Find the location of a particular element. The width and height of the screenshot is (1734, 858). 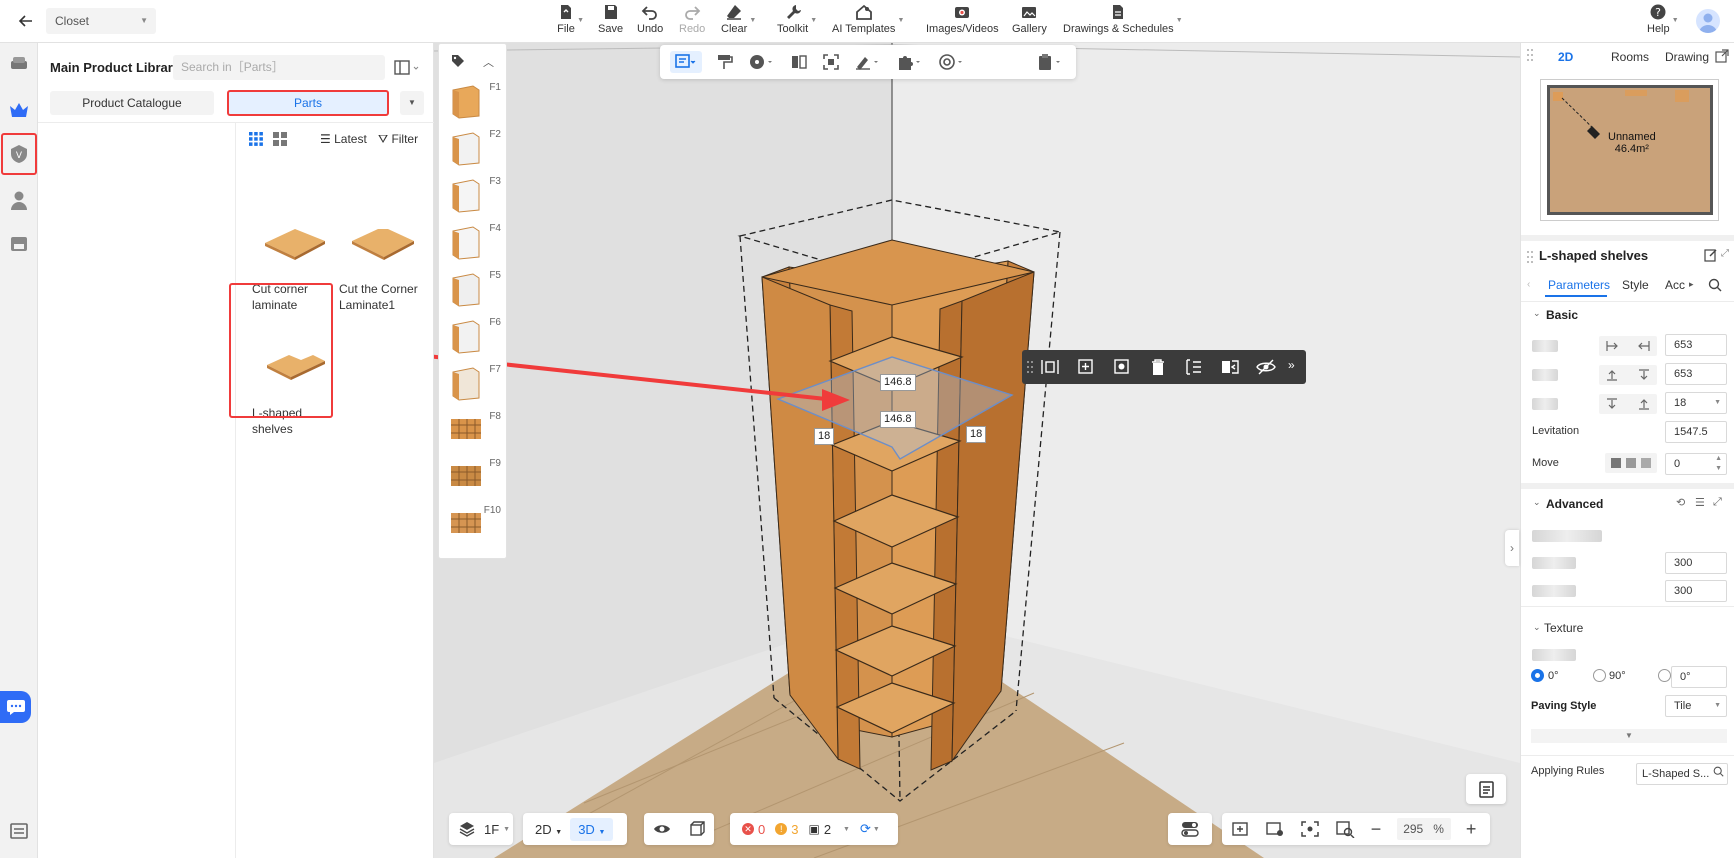

tab-rooms: Rooms is located at coordinates (1630, 57).